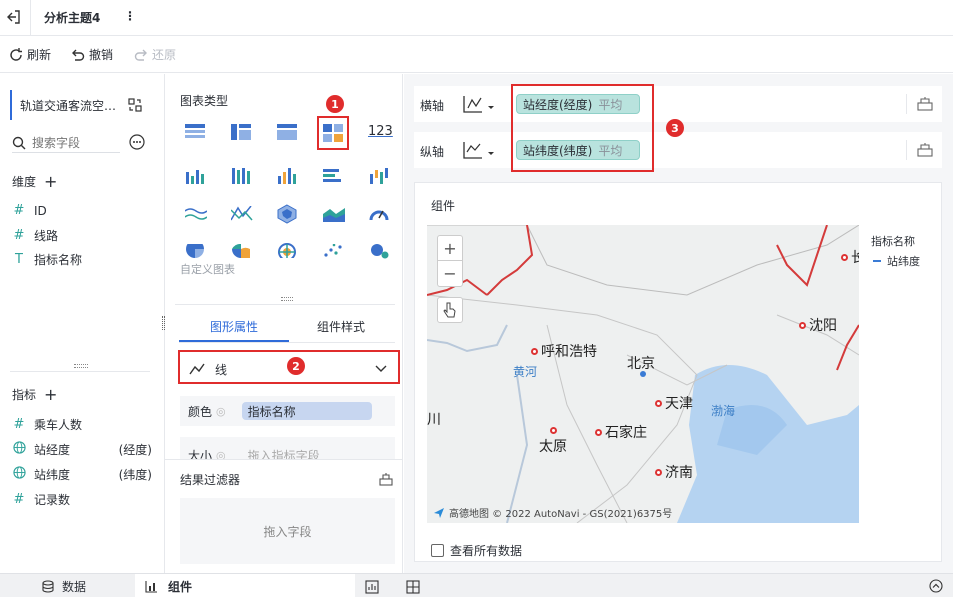 The width and height of the screenshot is (953, 597). I want to click on analysis-tab: 分析主题4, so click(72, 17).